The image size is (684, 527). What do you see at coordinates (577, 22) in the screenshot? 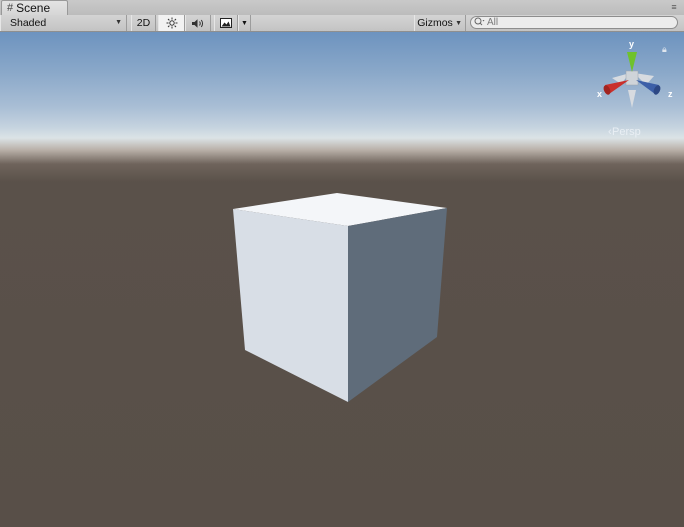
I see `search-input` at bounding box center [577, 22].